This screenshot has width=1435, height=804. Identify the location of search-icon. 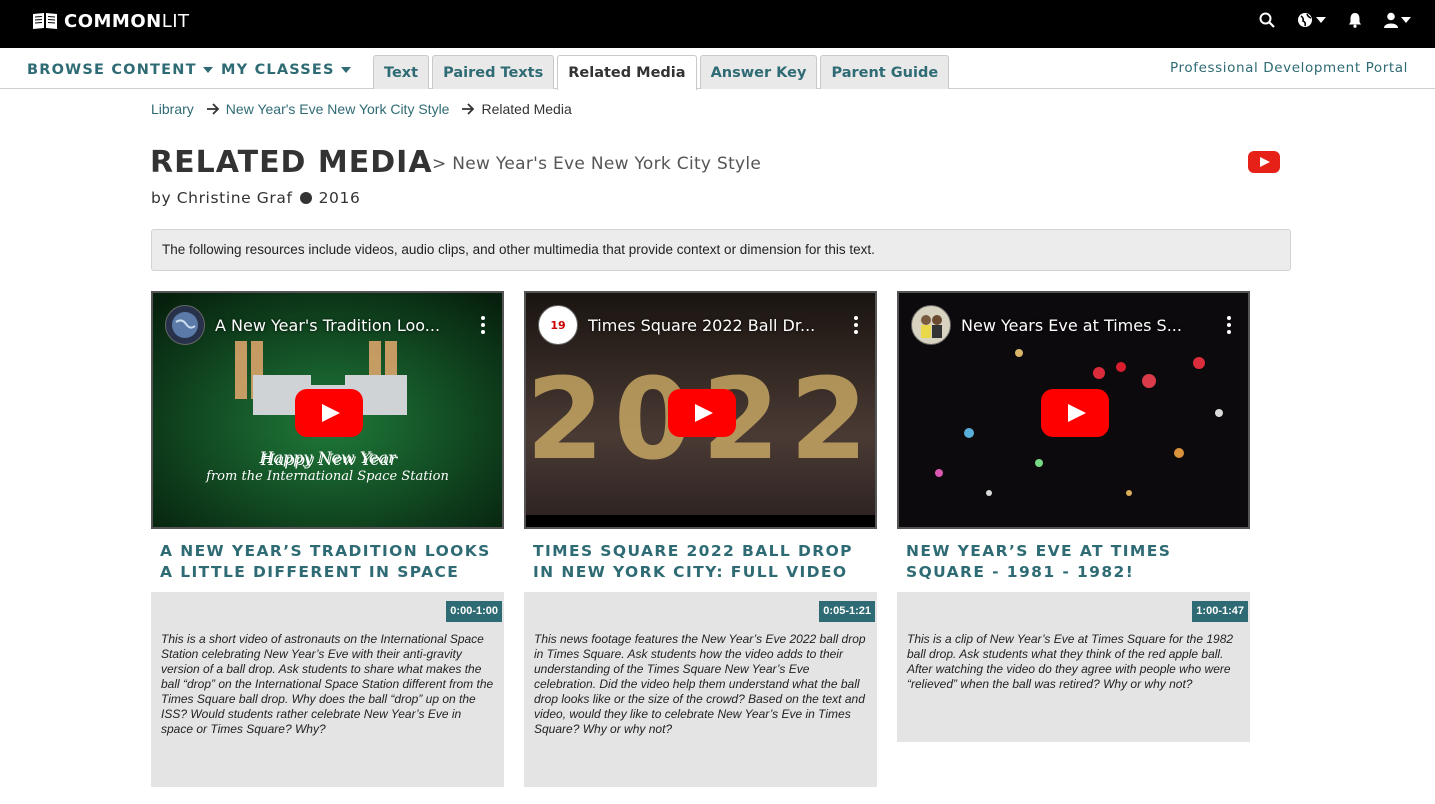
(1267, 20).